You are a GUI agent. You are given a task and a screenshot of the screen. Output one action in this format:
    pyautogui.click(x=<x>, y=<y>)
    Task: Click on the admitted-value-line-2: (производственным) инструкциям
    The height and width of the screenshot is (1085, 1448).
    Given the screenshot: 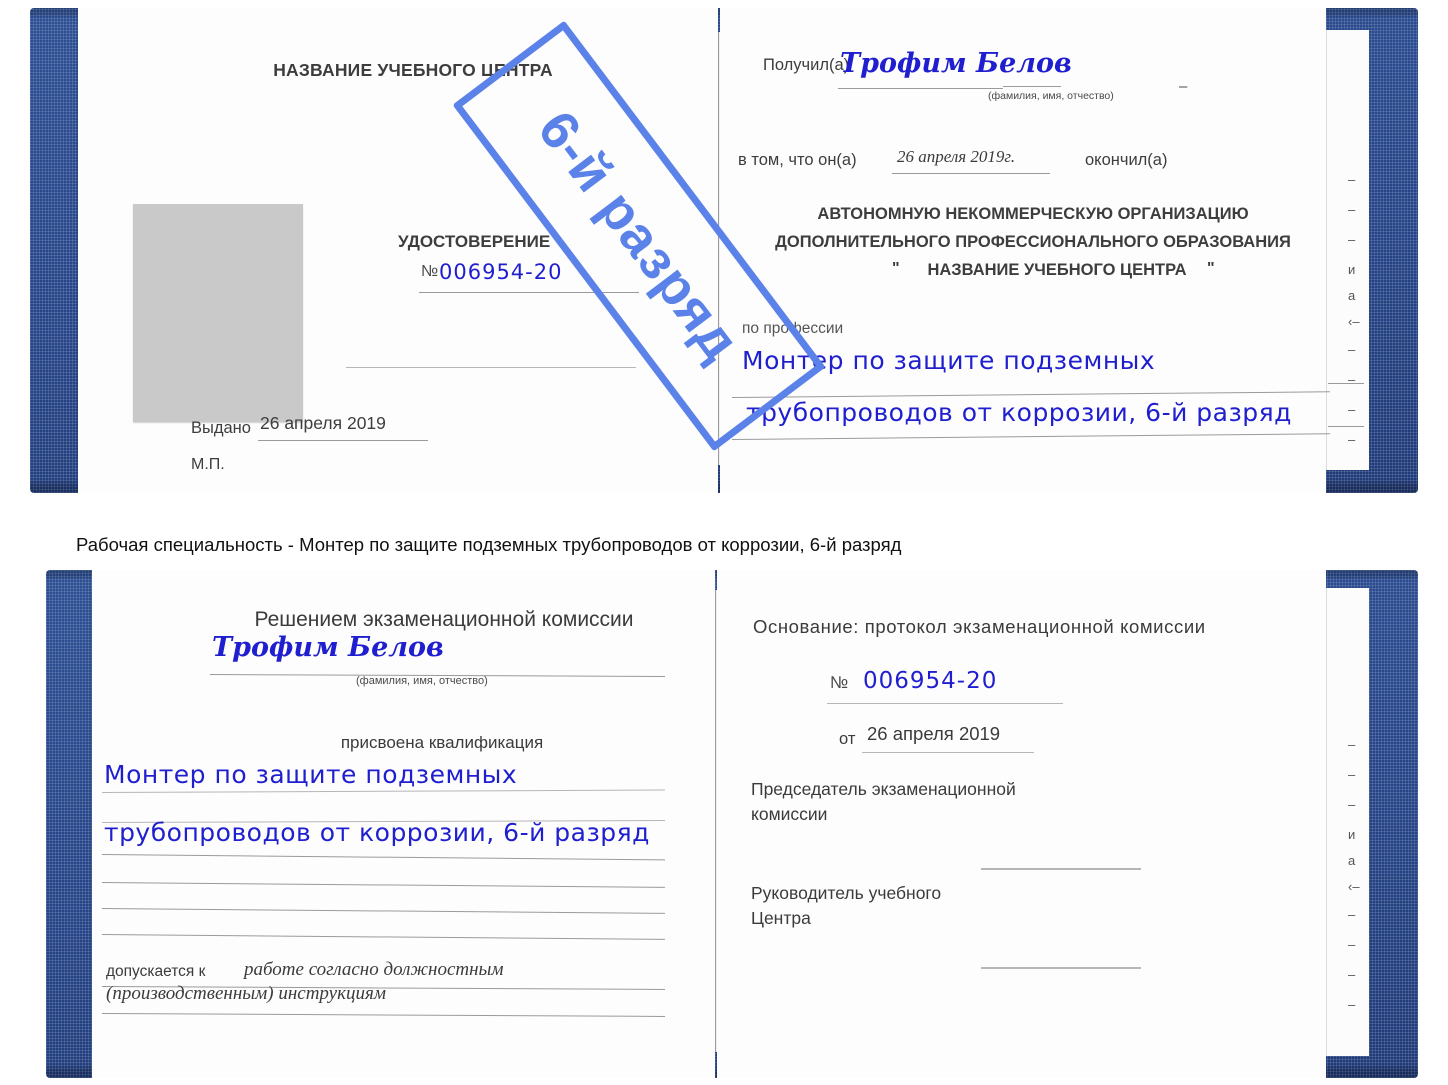 What is the action you would take?
    pyautogui.click(x=246, y=993)
    